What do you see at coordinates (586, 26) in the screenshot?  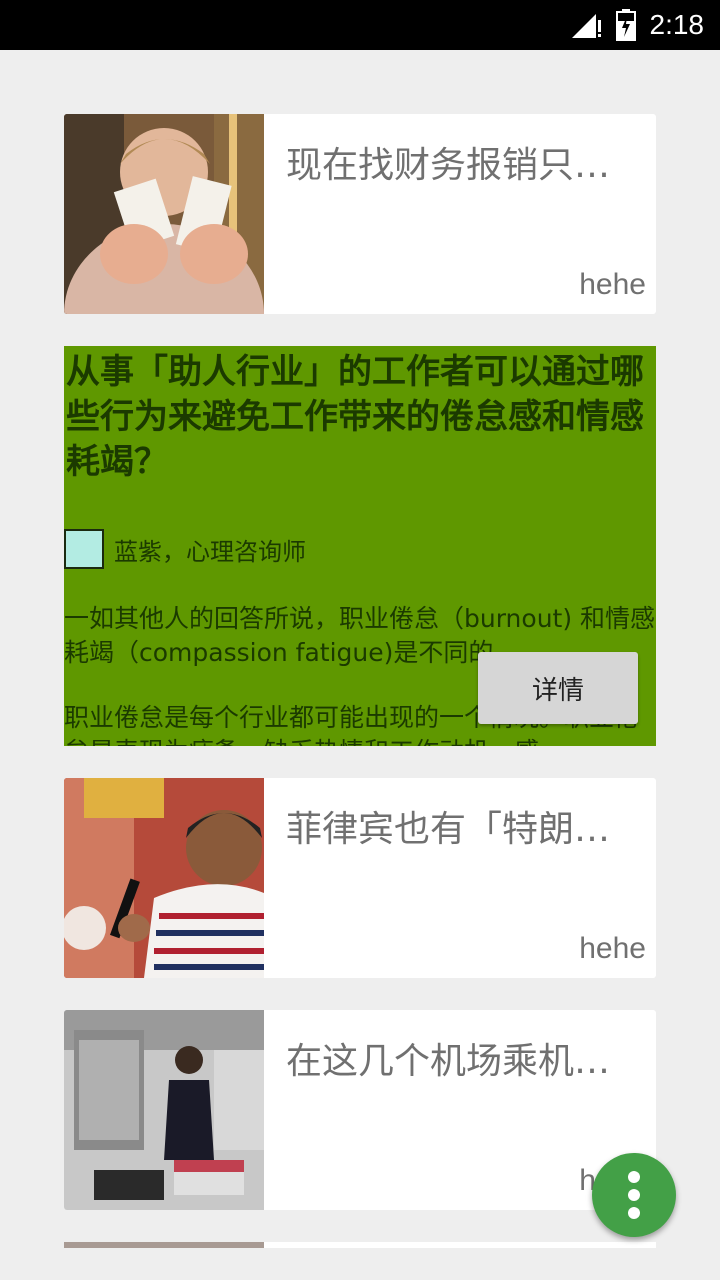 I see `signal-icon` at bounding box center [586, 26].